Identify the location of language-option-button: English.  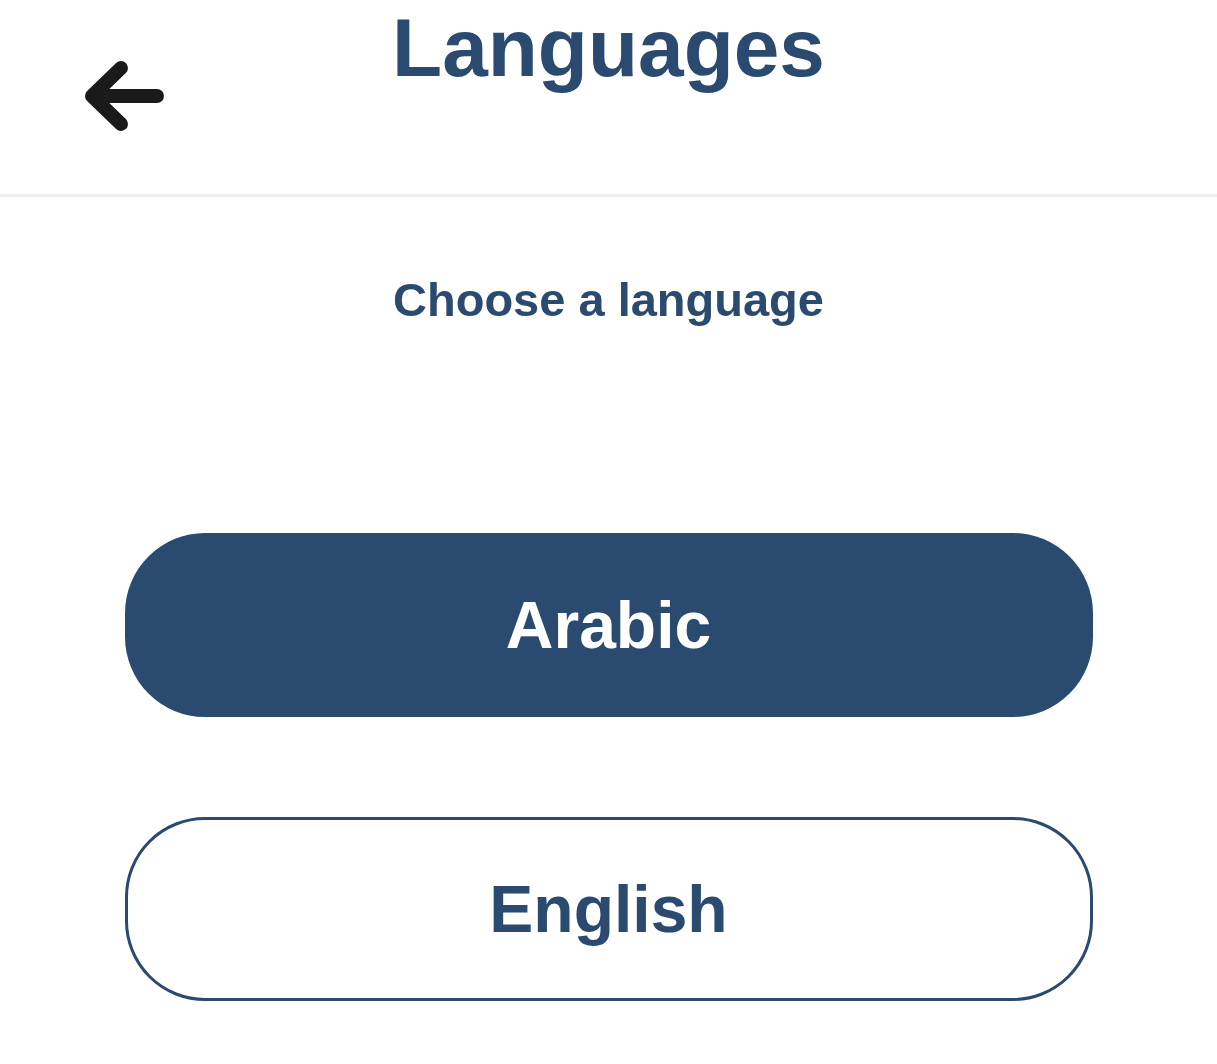
(608, 909).